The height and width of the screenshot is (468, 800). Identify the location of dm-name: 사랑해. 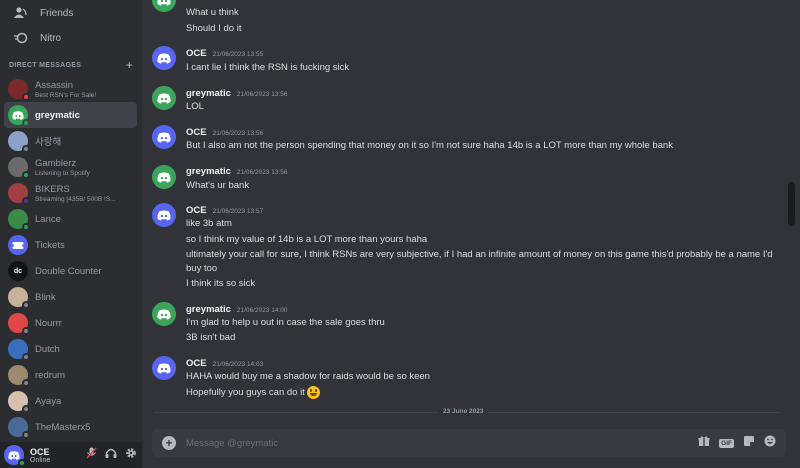
(48, 142).